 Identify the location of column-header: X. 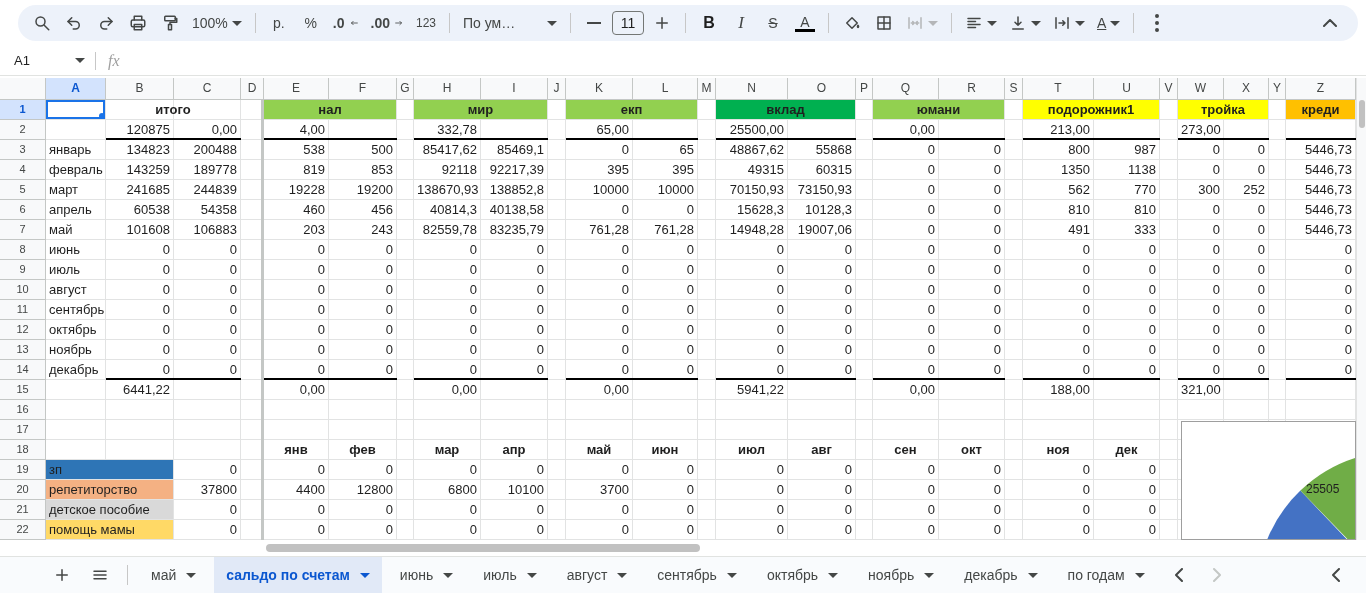
(1246, 89).